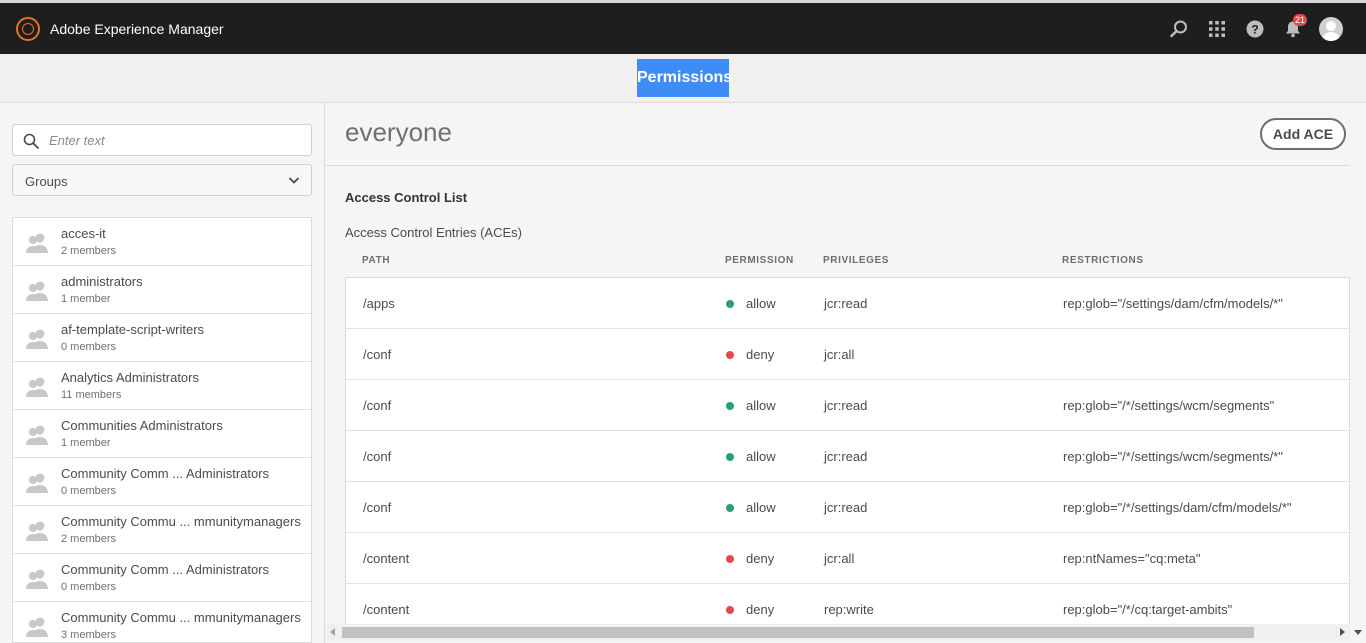  I want to click on horizontal-scrollbar, so click(837, 632).